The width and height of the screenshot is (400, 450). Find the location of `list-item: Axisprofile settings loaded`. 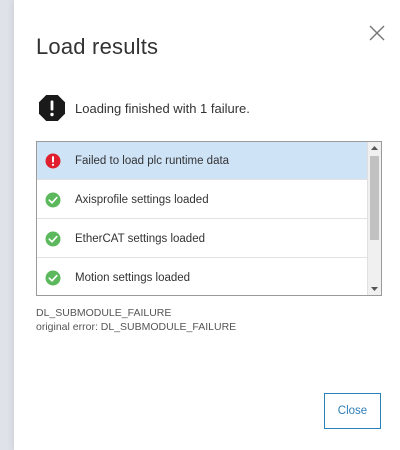

list-item: Axisprofile settings loaded is located at coordinates (202, 200).